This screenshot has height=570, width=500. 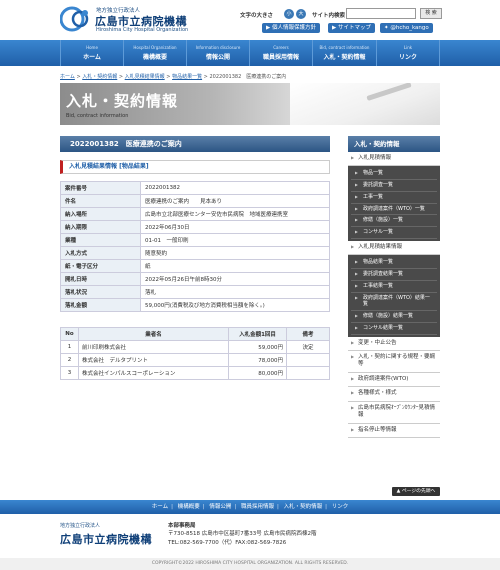 I want to click on detail-label: 開札日時, so click(x=100, y=279).